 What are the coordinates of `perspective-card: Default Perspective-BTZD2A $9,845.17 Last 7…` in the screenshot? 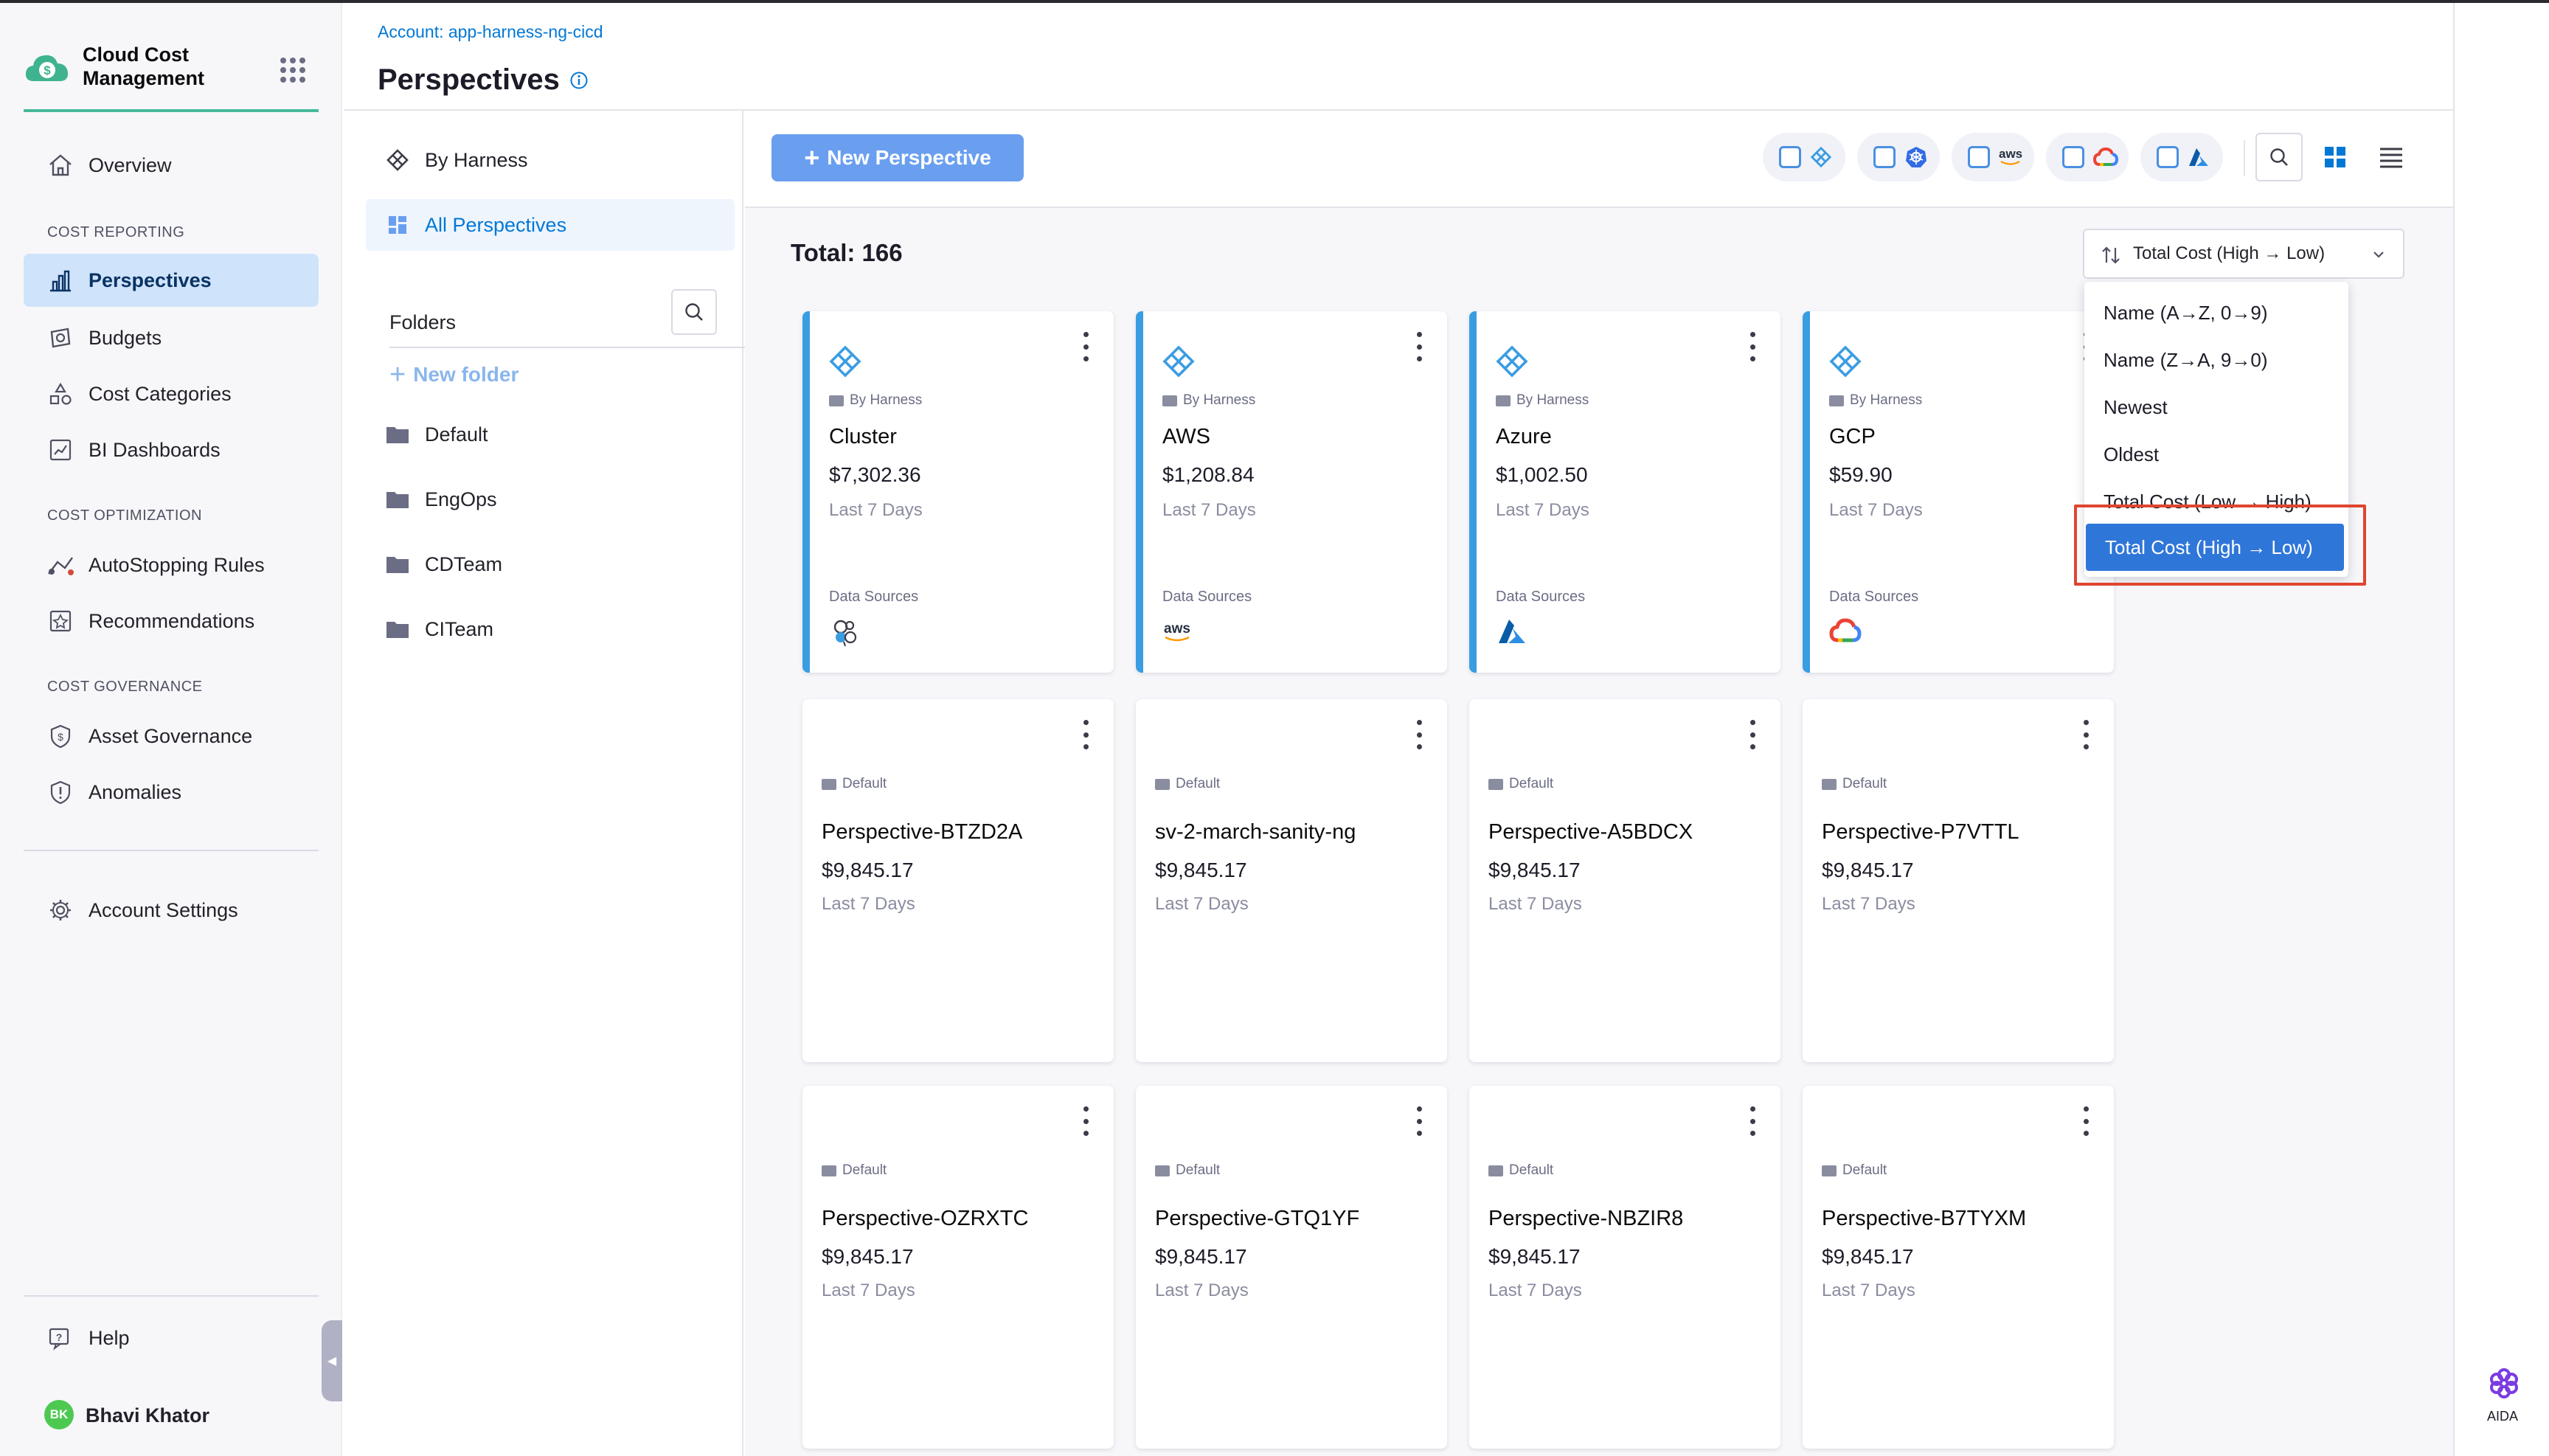 It's located at (958, 881).